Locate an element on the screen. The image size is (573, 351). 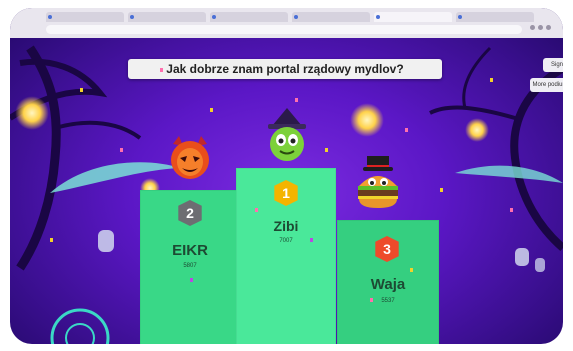
quiz-title: Jak dobrze znam portal rządowy mydlov? is located at coordinates (285, 69).